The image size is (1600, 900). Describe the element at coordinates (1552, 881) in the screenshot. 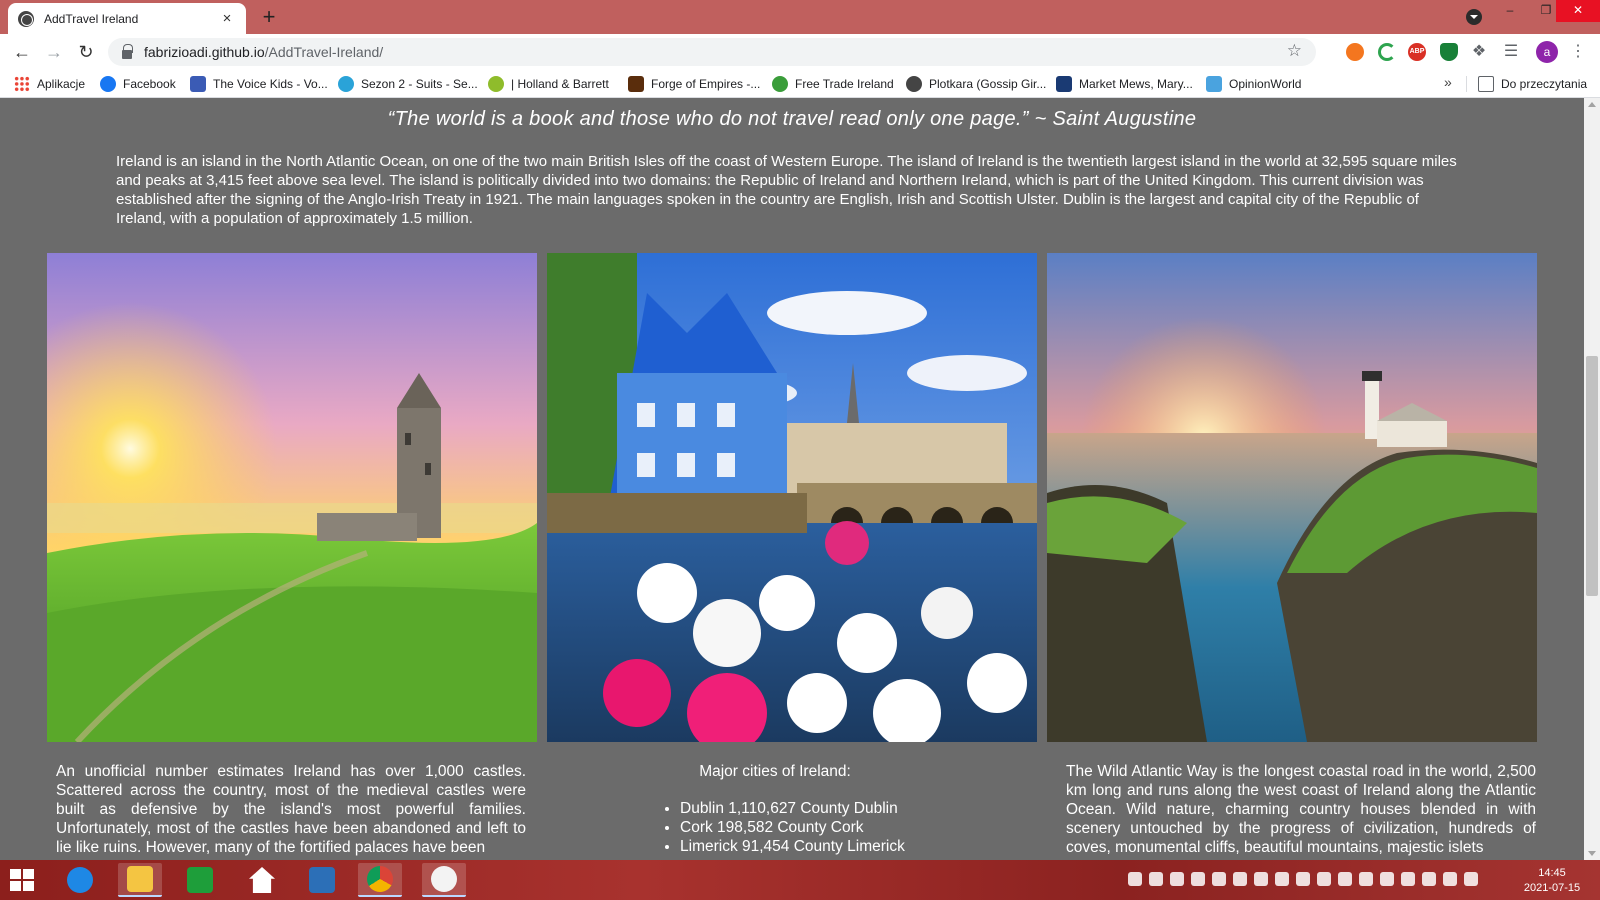

I see `taskbar-clock: 14:45 2021-07-15` at that location.